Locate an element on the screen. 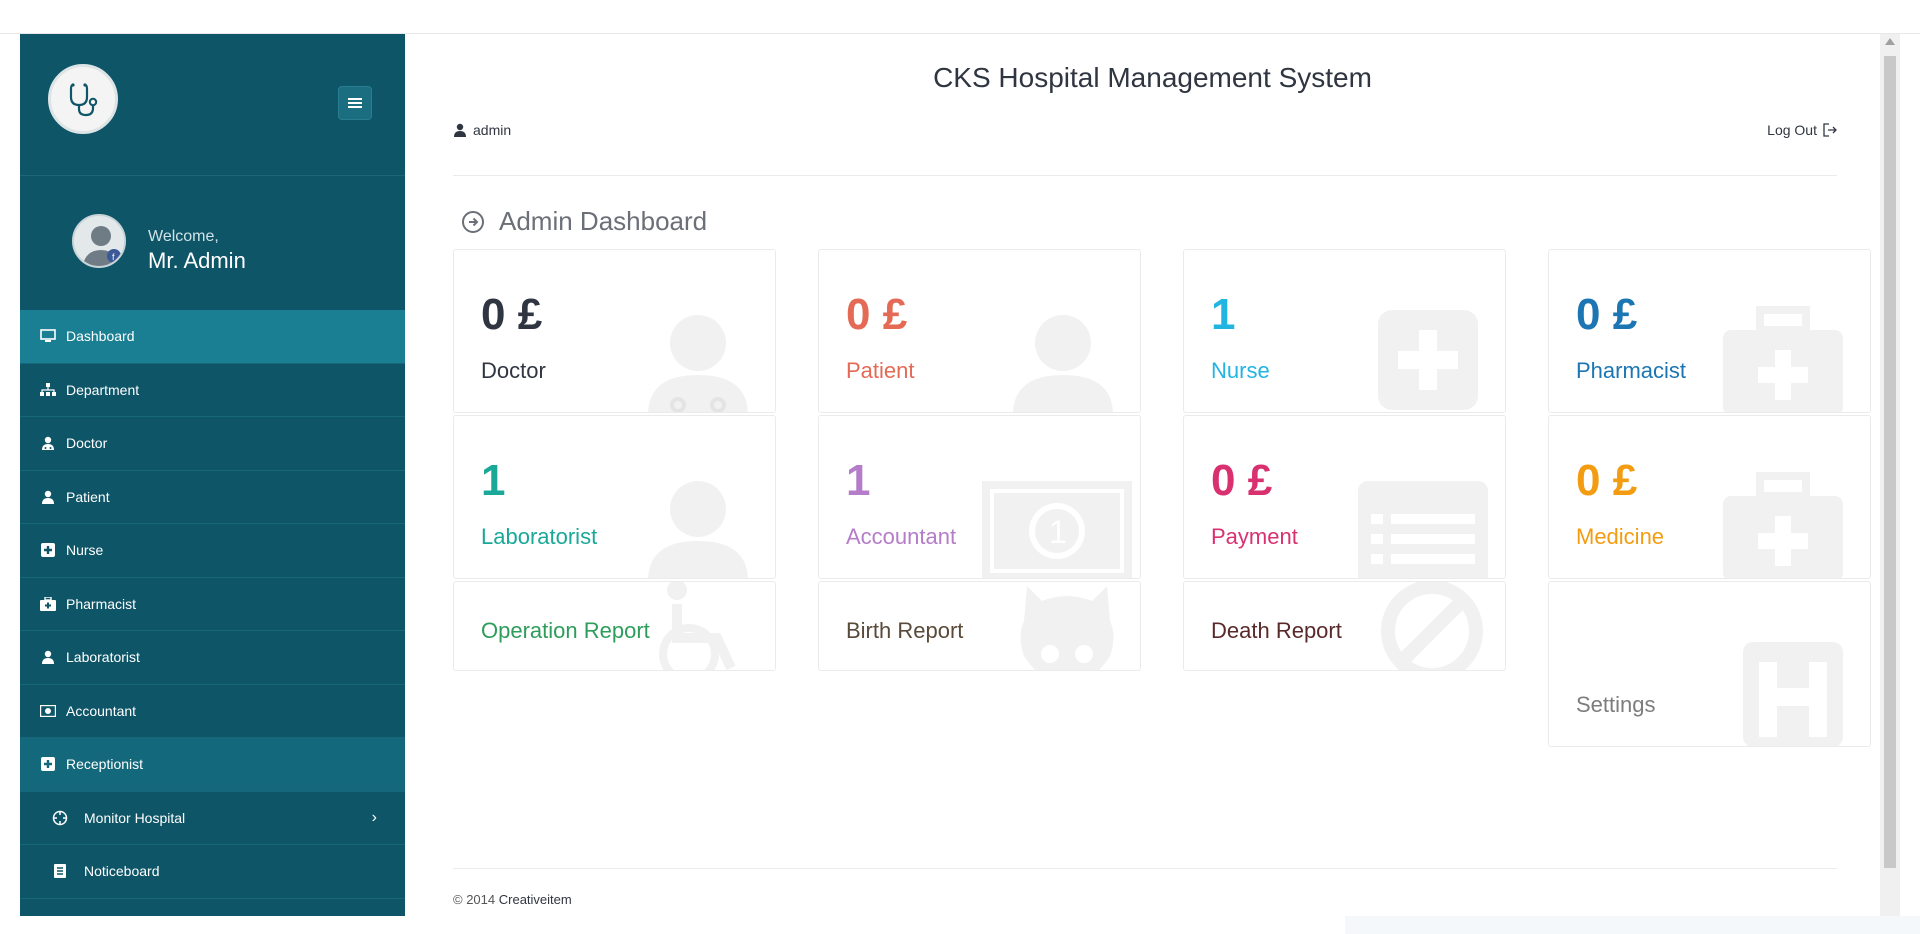 This screenshot has height=934, width=1920. tile-birth-report: Birth Report is located at coordinates (979, 626).